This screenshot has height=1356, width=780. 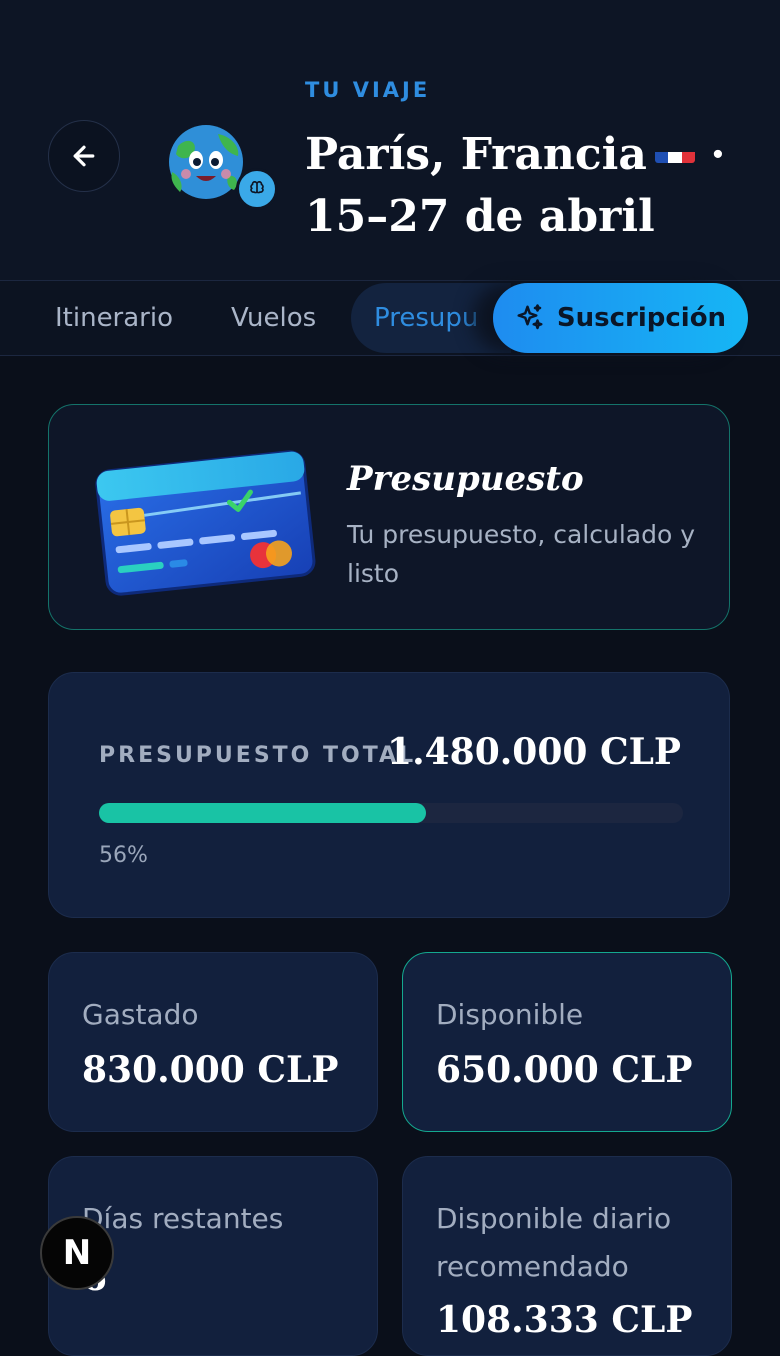 I want to click on budget-title: Presupuesto, so click(x=465, y=479).